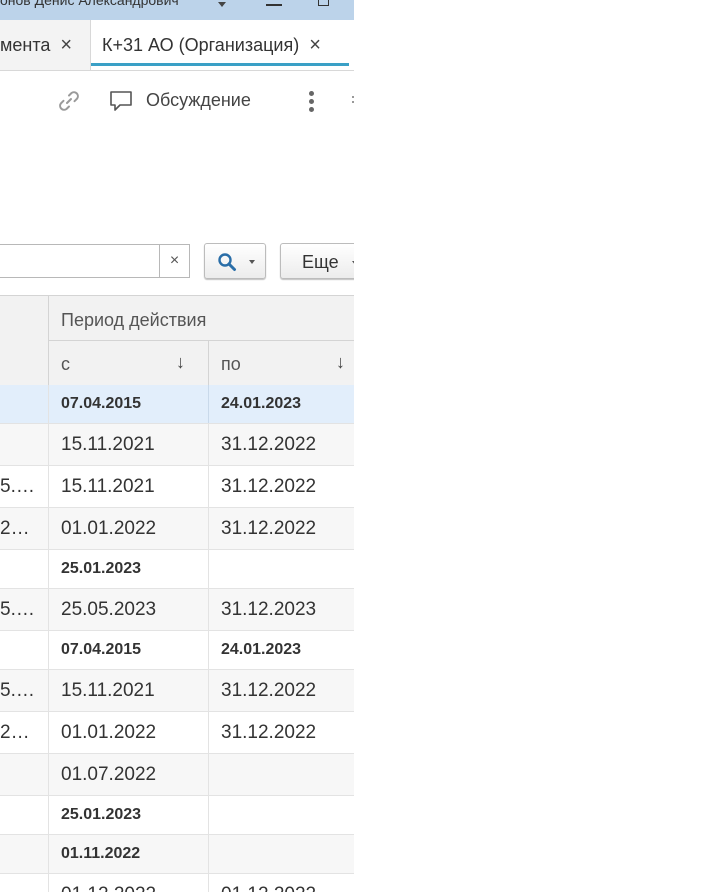 The height and width of the screenshot is (892, 728). I want to click on column-header-from: с, so click(65, 364).